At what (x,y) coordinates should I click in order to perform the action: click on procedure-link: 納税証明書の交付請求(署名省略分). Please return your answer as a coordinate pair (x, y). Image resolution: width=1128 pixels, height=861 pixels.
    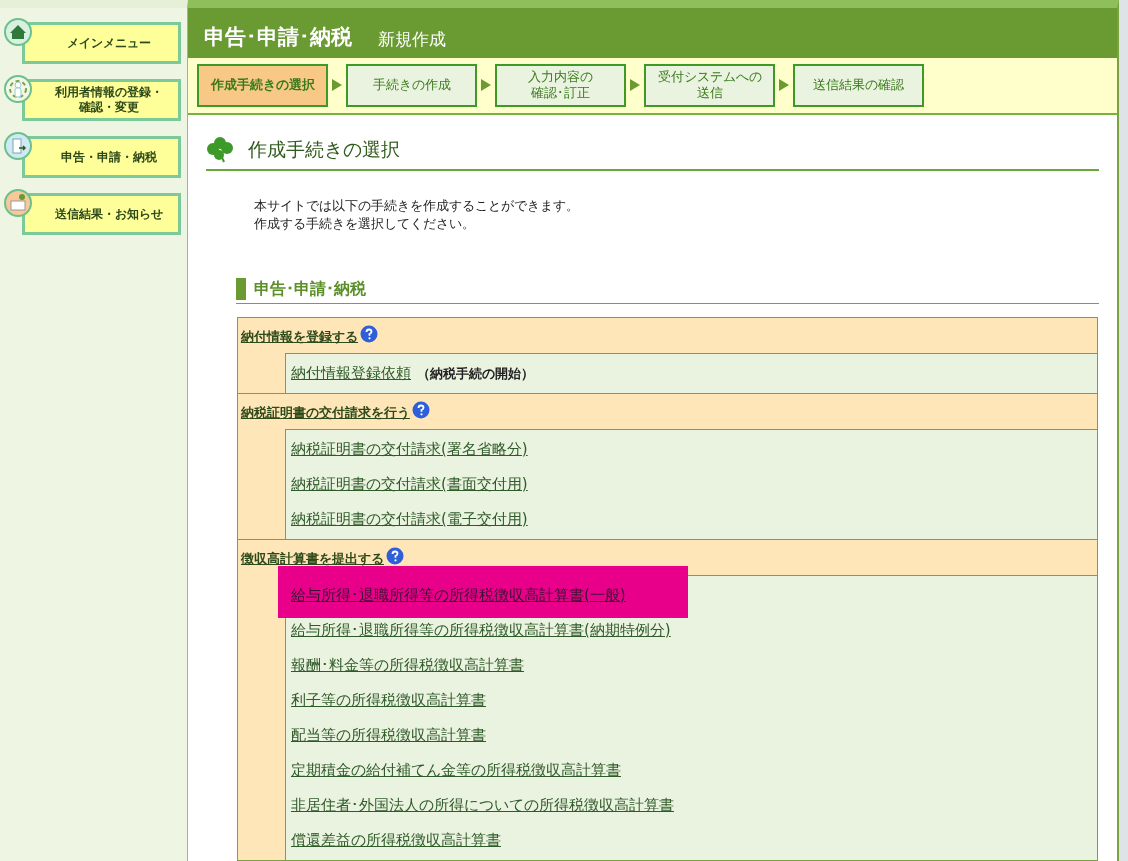
    Looking at the image, I should click on (409, 449).